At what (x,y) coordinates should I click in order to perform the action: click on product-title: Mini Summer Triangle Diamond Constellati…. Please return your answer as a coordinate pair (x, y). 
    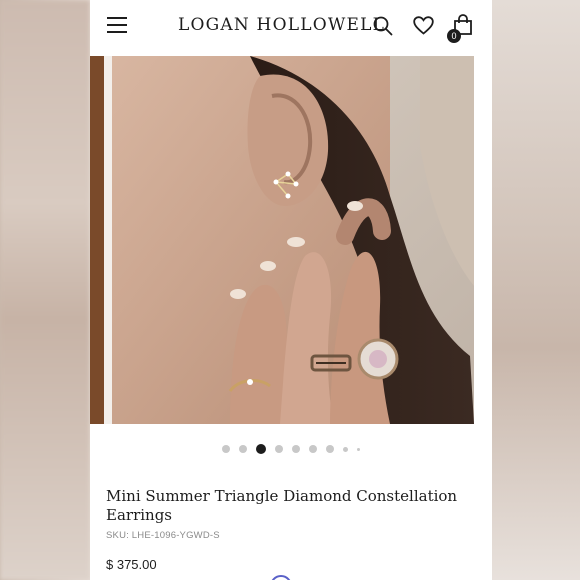
    Looking at the image, I should click on (282, 505).